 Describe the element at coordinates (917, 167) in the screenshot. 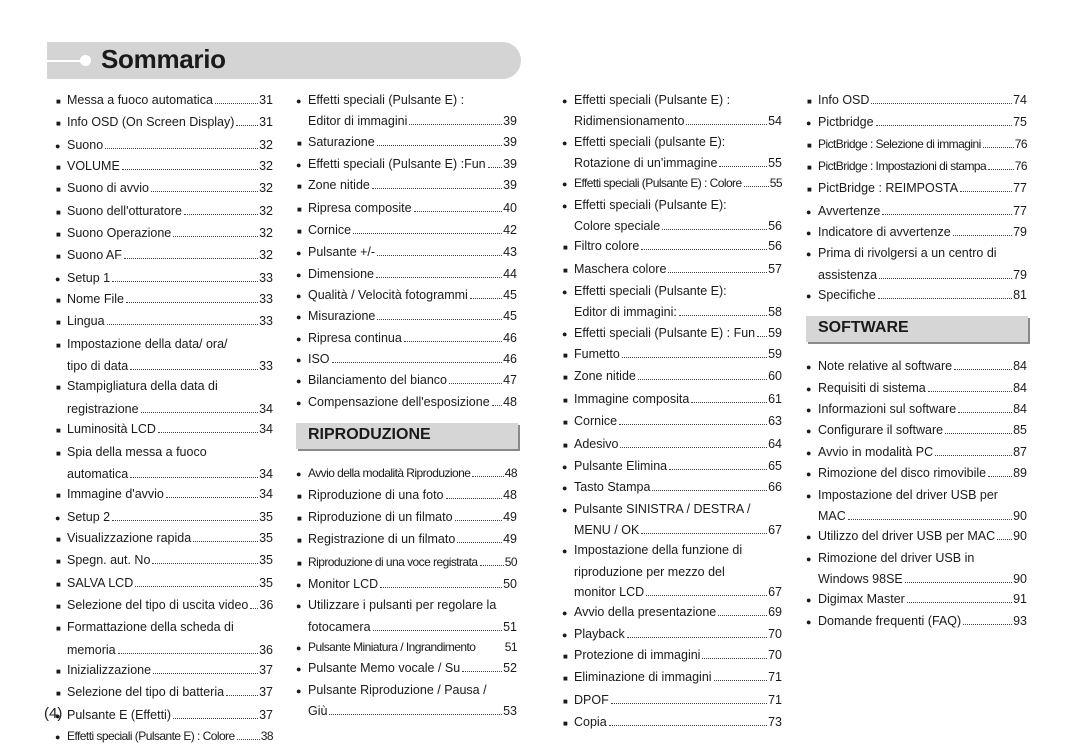

I see `toc-entry: ■ PictBridge : Impostazioni di stampa 76` at that location.